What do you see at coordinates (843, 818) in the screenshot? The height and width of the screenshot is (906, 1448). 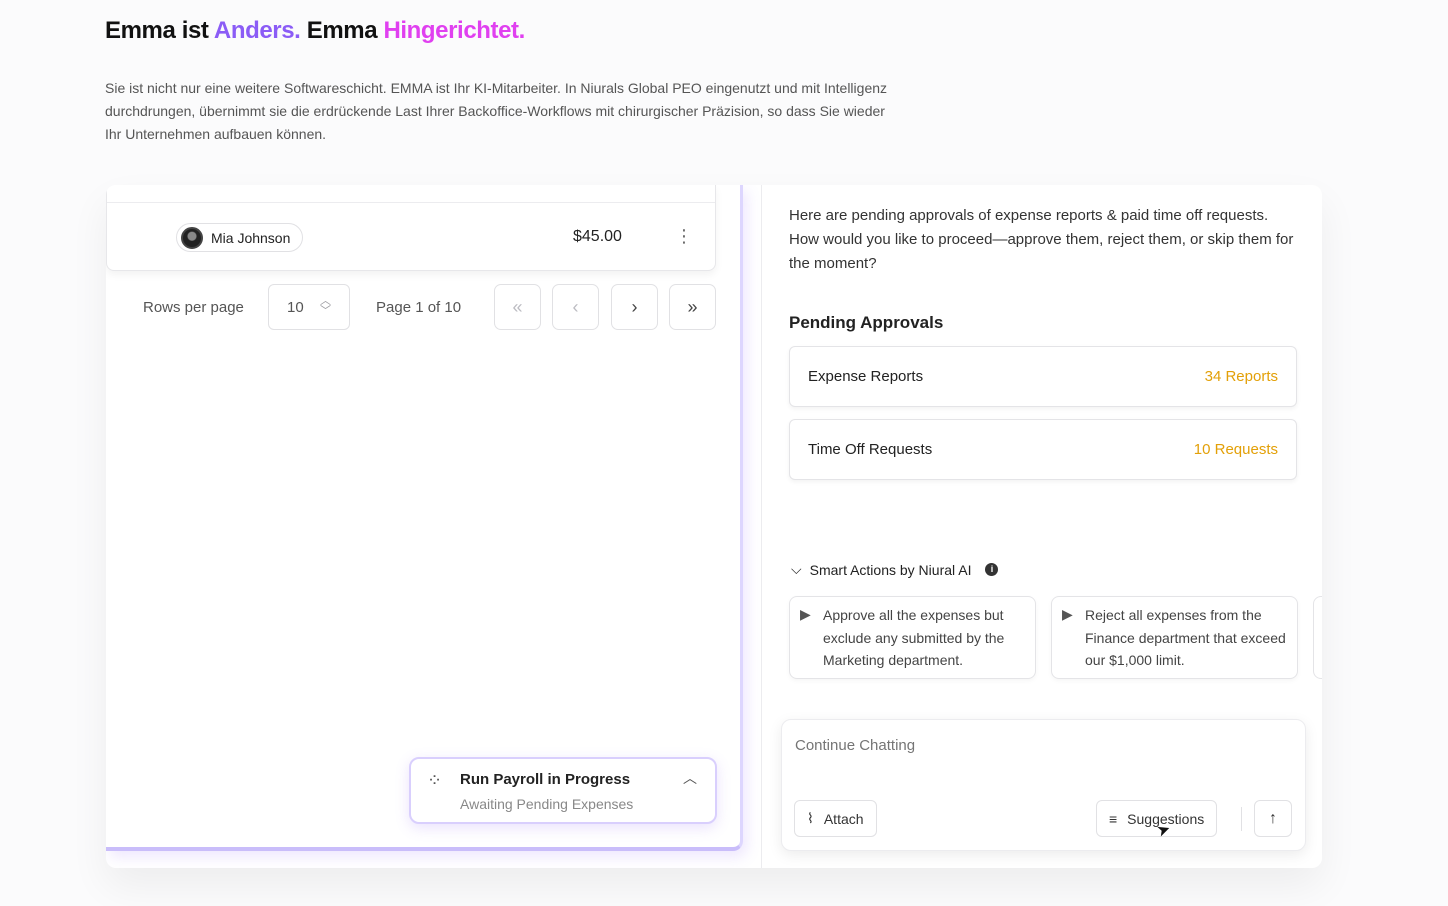 I see `attach-label: Attach` at bounding box center [843, 818].